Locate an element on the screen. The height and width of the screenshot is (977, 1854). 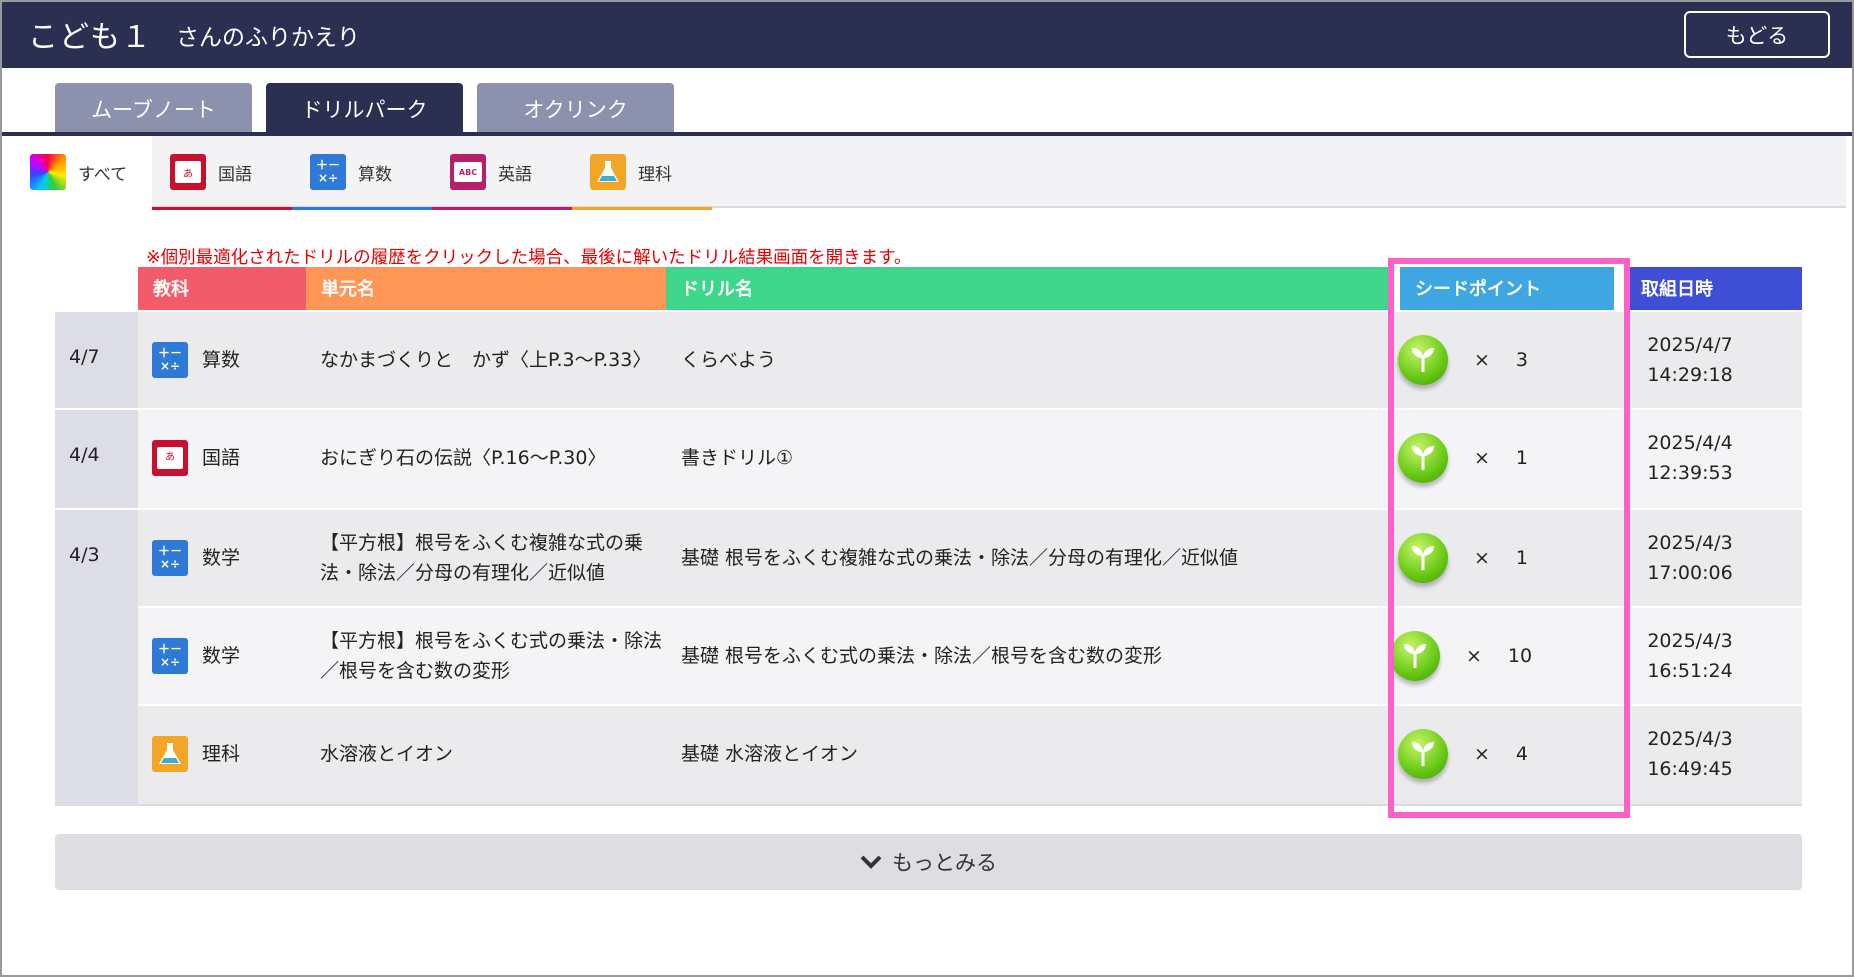
drill-name: くらべよう is located at coordinates (729, 360).